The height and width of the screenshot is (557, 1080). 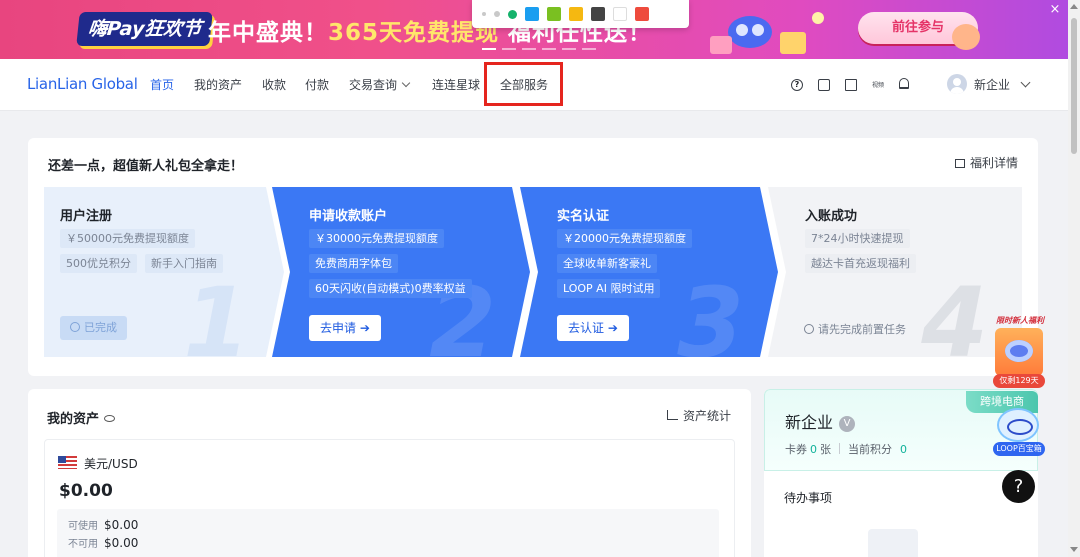 What do you see at coordinates (456, 84) in the screenshot?
I see `nav-lianlian-planet: 连连星球` at bounding box center [456, 84].